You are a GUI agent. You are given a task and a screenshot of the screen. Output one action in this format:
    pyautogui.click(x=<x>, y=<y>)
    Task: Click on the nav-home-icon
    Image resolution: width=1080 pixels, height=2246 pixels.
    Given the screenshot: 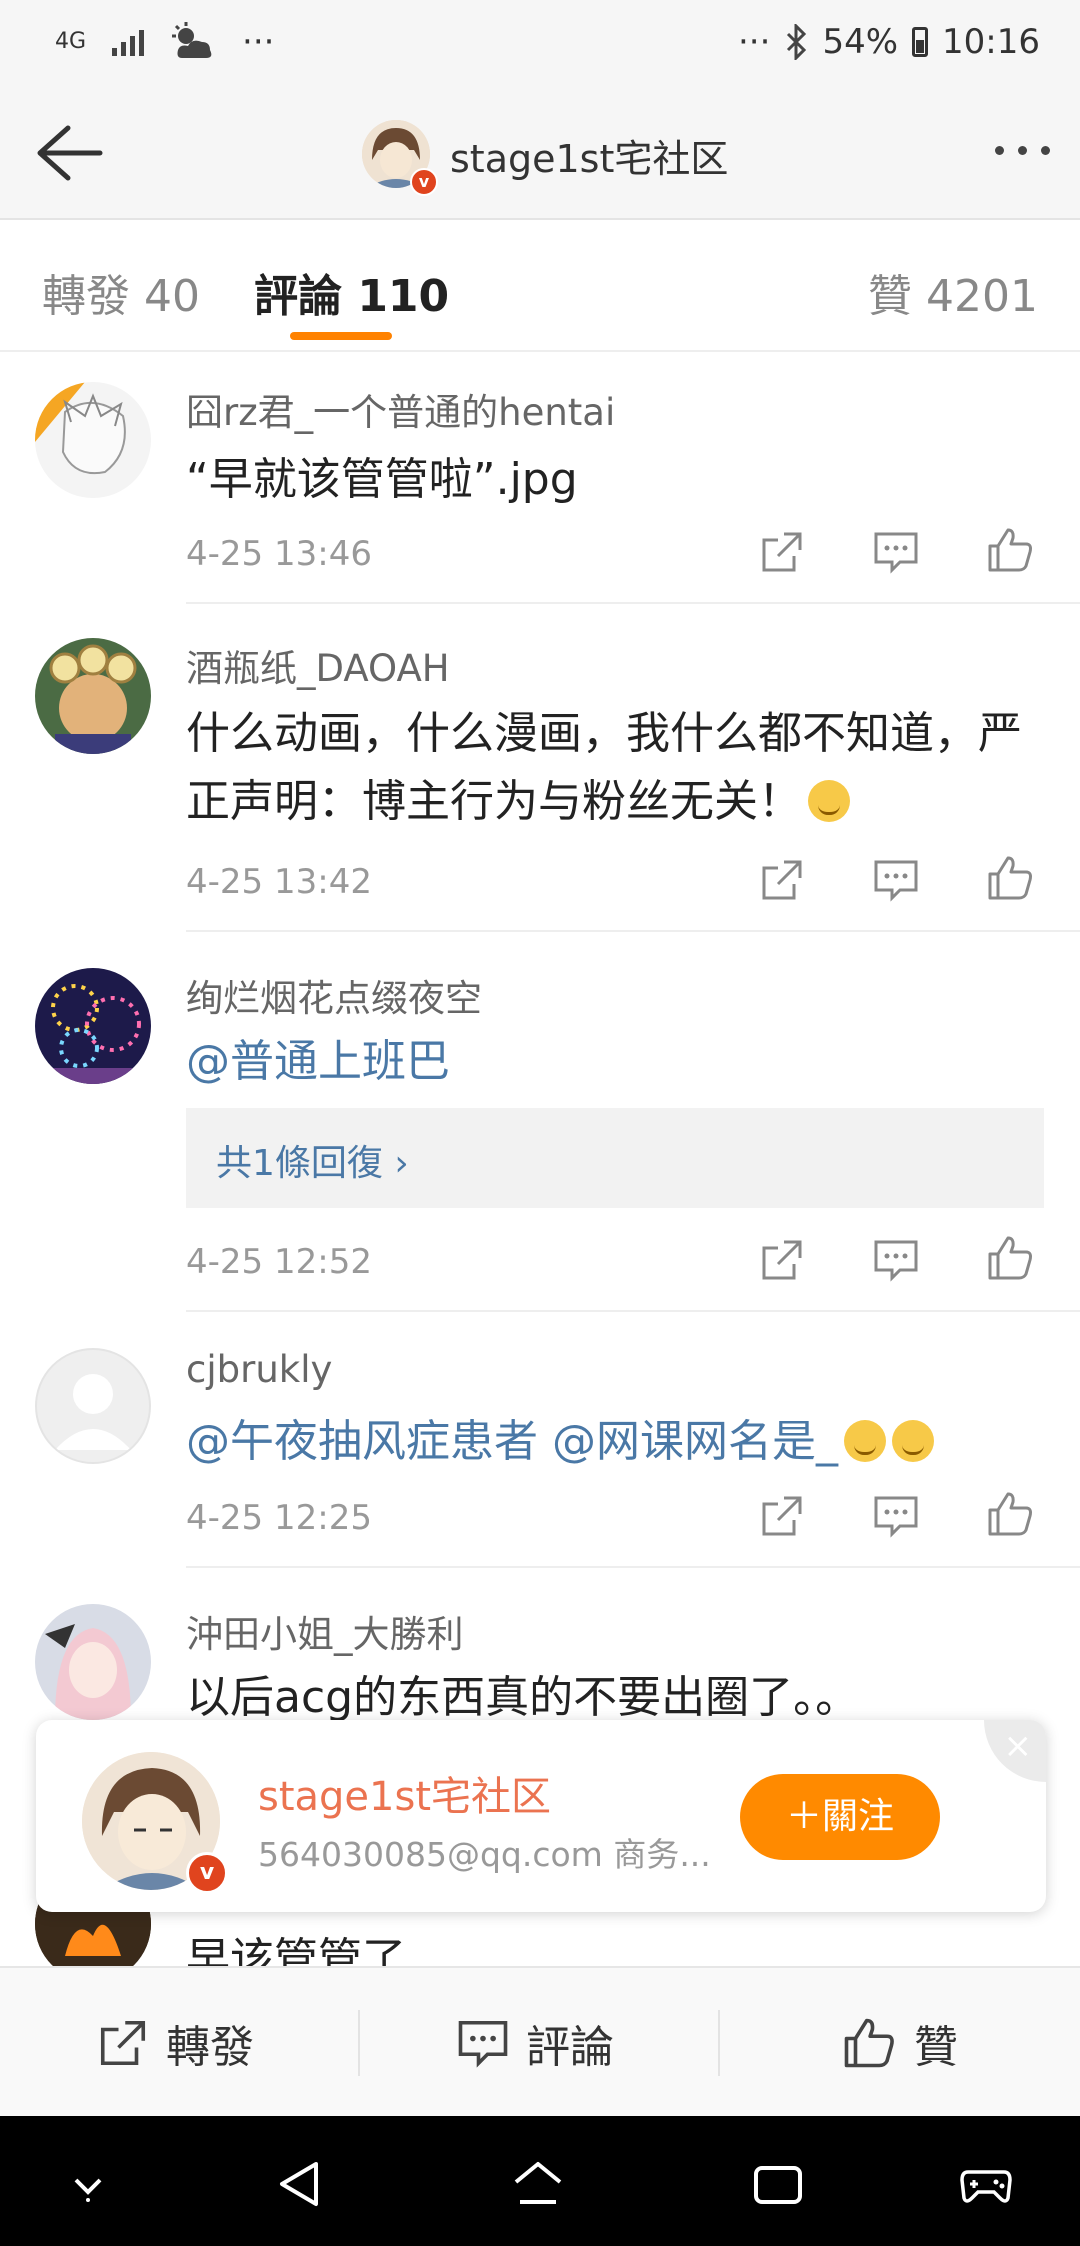 What is the action you would take?
    pyautogui.click(x=538, y=2184)
    